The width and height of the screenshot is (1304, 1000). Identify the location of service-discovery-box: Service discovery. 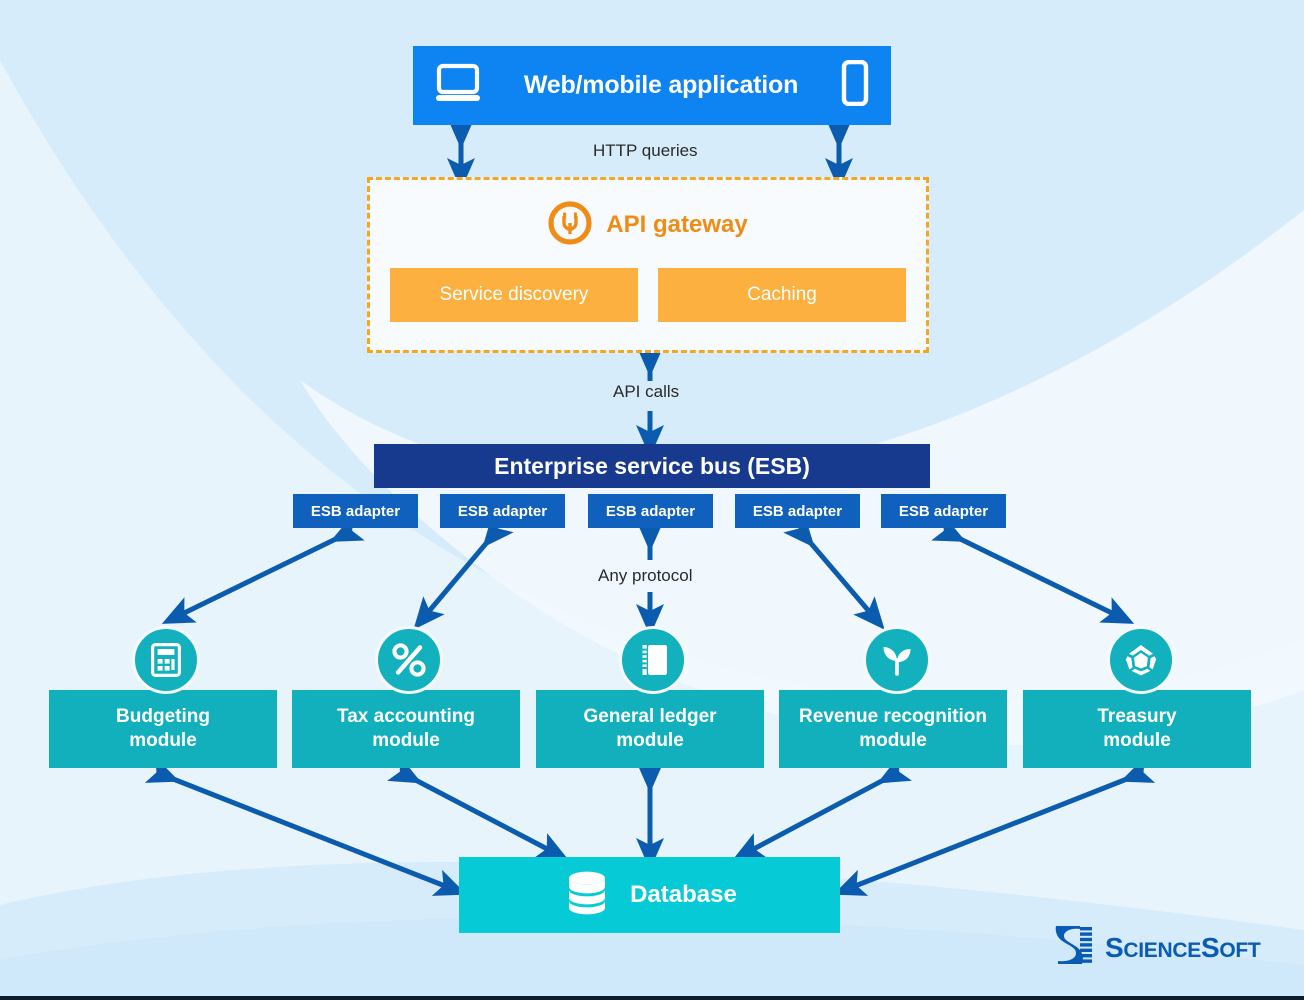
(514, 295).